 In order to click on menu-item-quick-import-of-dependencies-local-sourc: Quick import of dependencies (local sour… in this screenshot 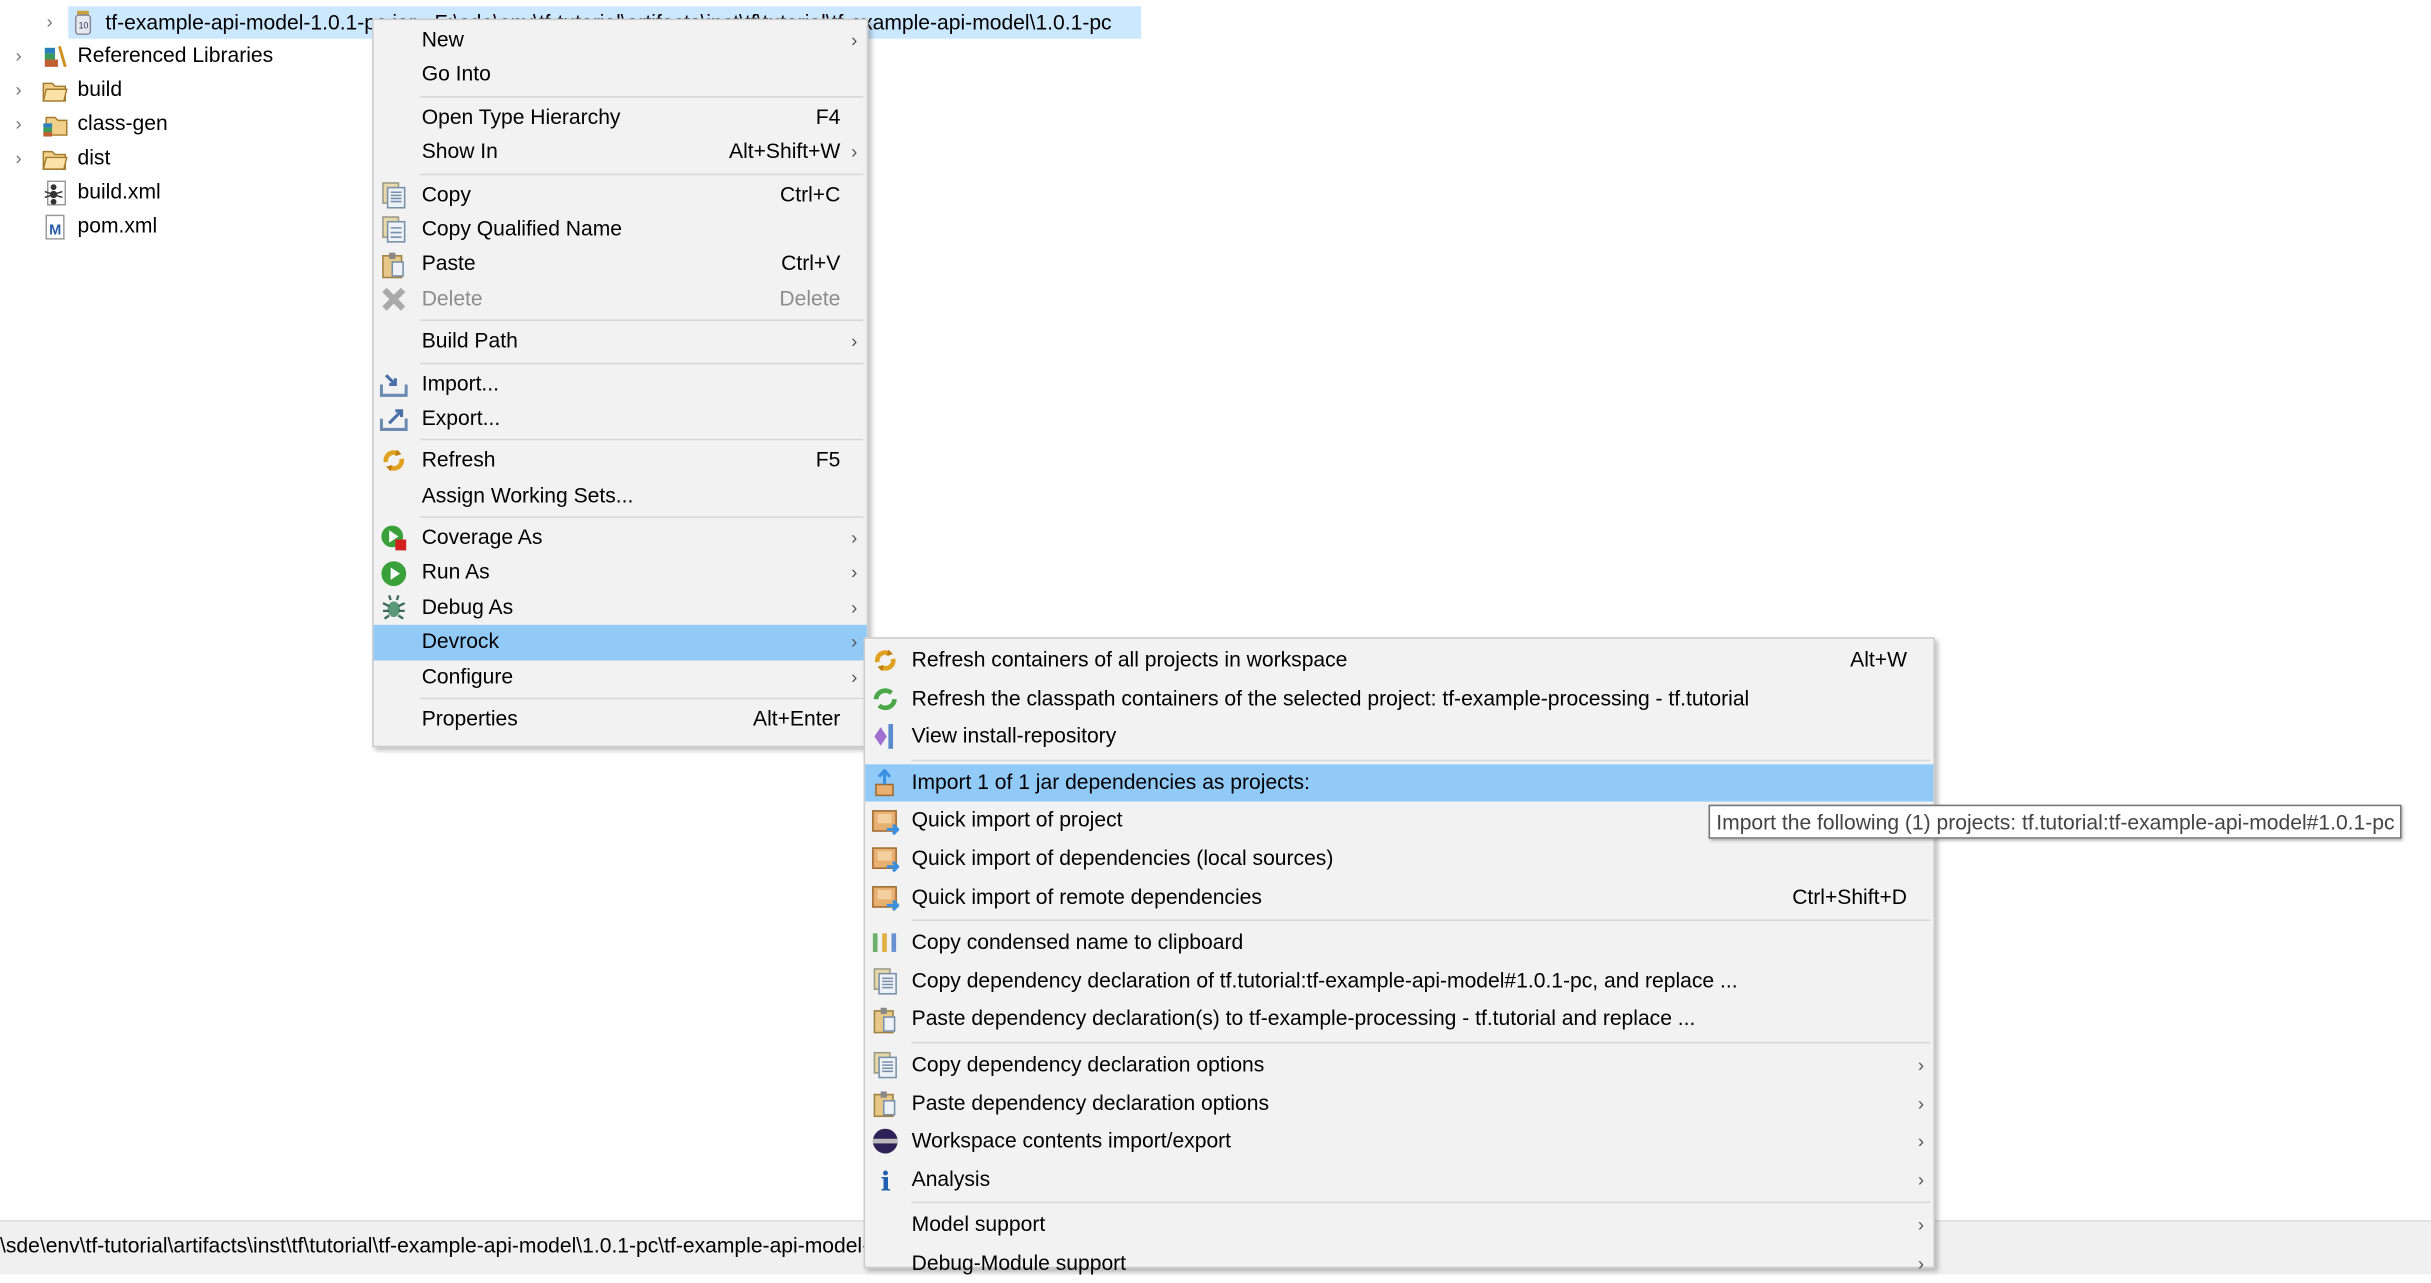, I will do `click(1399, 859)`.